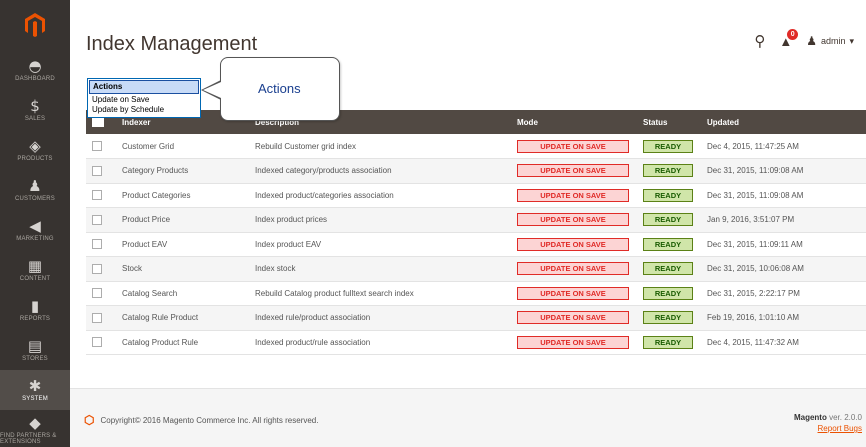  I want to click on page-title: Index Management, so click(172, 44).